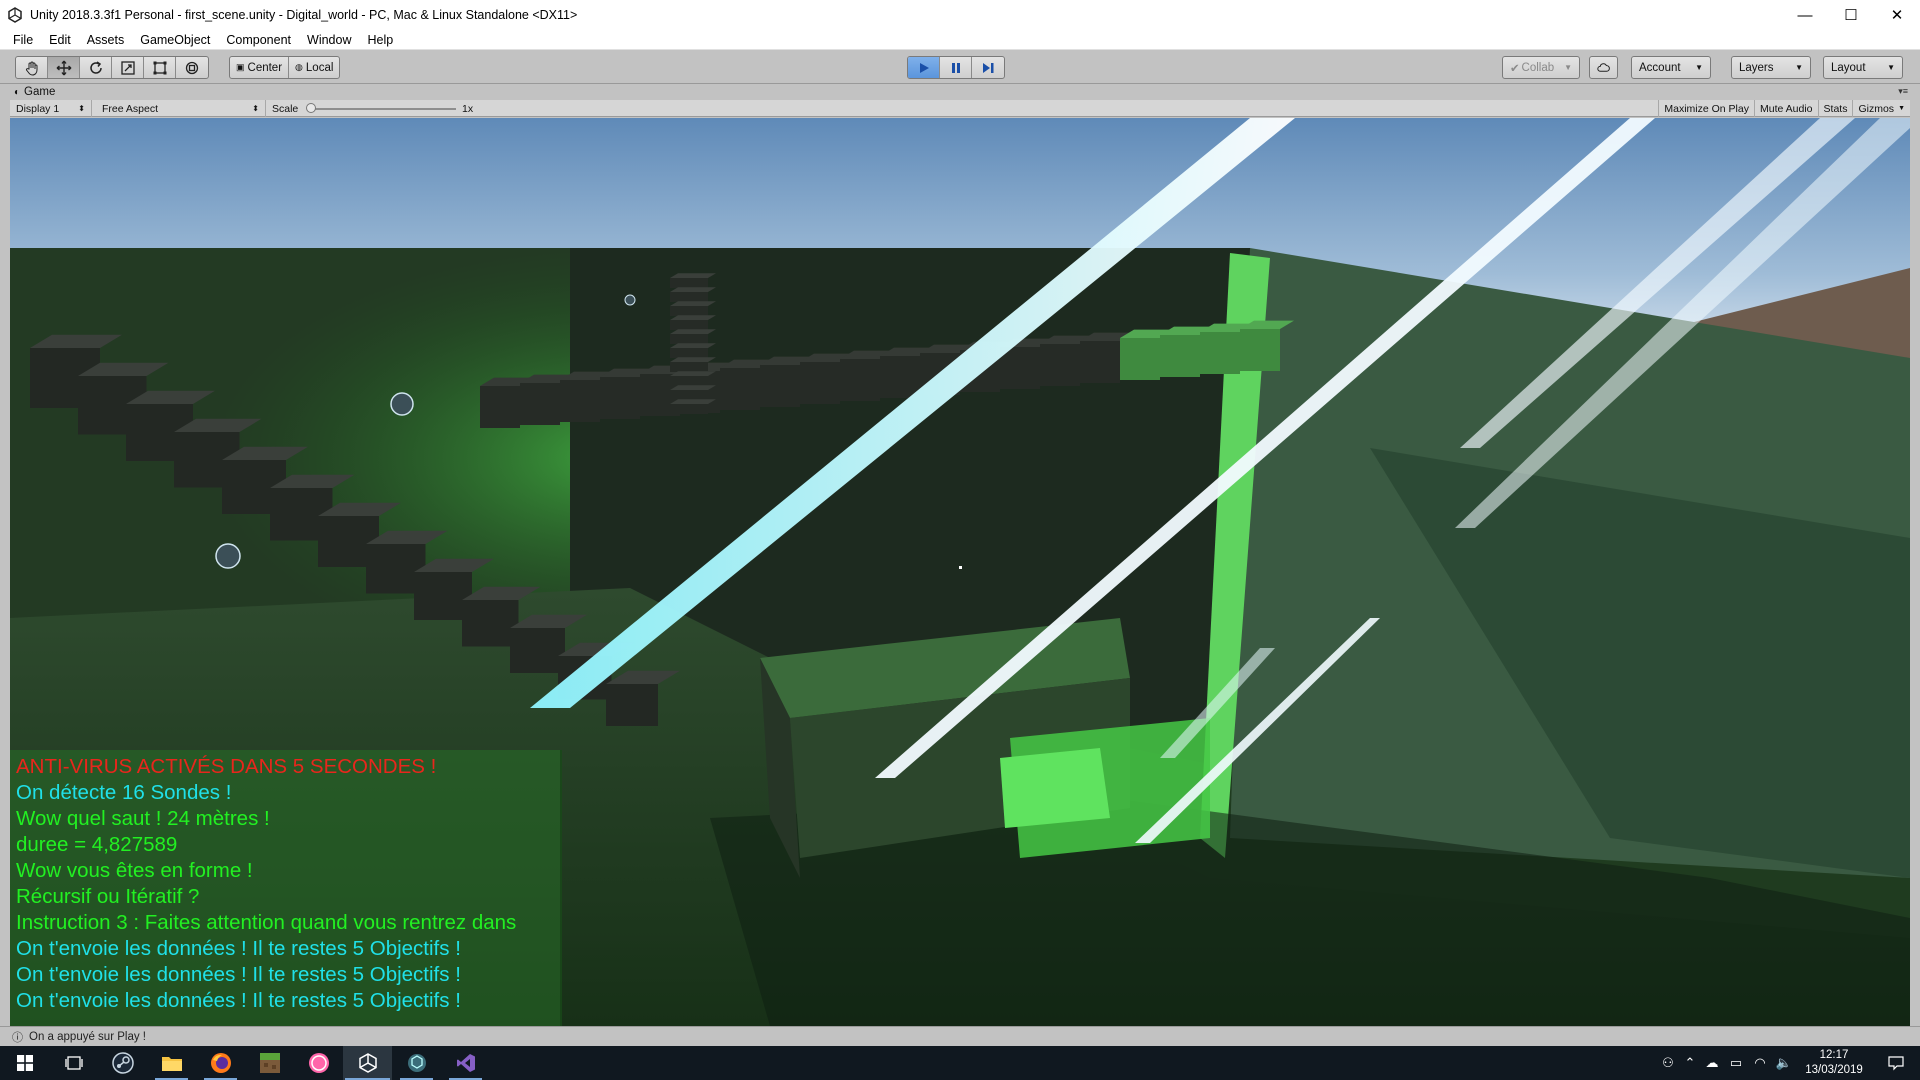 Image resolution: width=1920 pixels, height=1080 pixels. What do you see at coordinates (468, 108) in the screenshot?
I see `scale-value: 1x` at bounding box center [468, 108].